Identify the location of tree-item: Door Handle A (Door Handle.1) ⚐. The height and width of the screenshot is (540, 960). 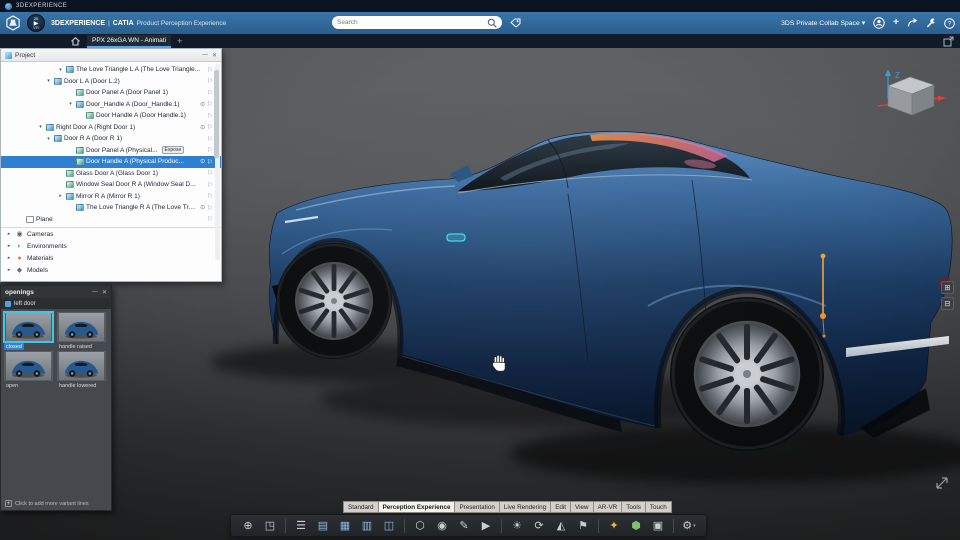
(111, 116).